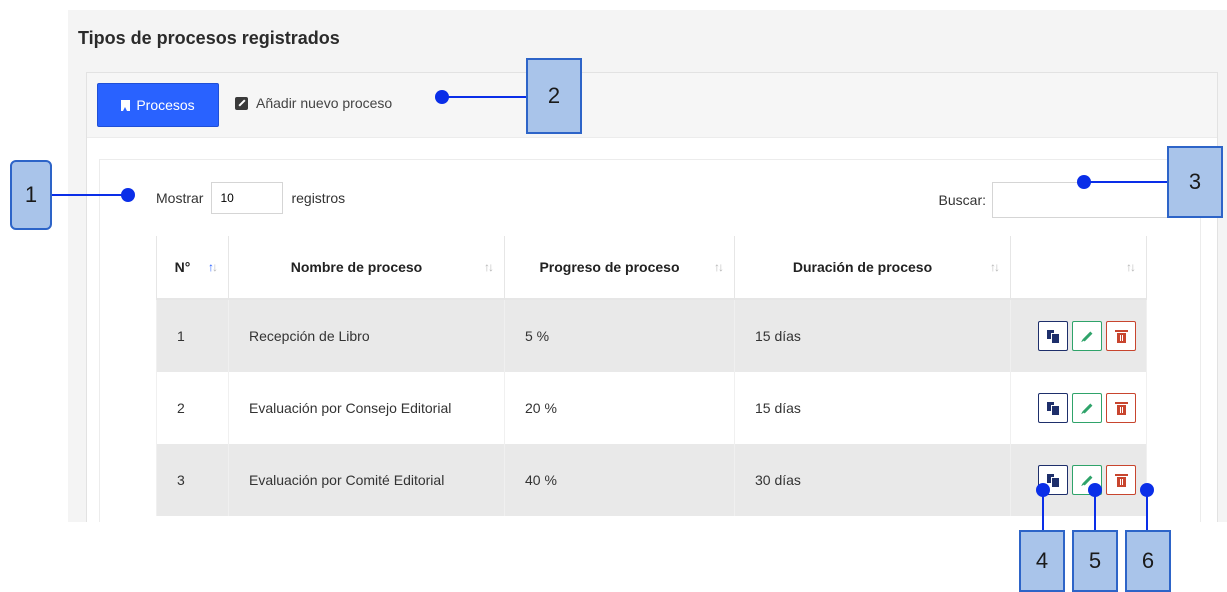  Describe the element at coordinates (619, 335) in the screenshot. I see `cell-progress: 5 %` at that location.